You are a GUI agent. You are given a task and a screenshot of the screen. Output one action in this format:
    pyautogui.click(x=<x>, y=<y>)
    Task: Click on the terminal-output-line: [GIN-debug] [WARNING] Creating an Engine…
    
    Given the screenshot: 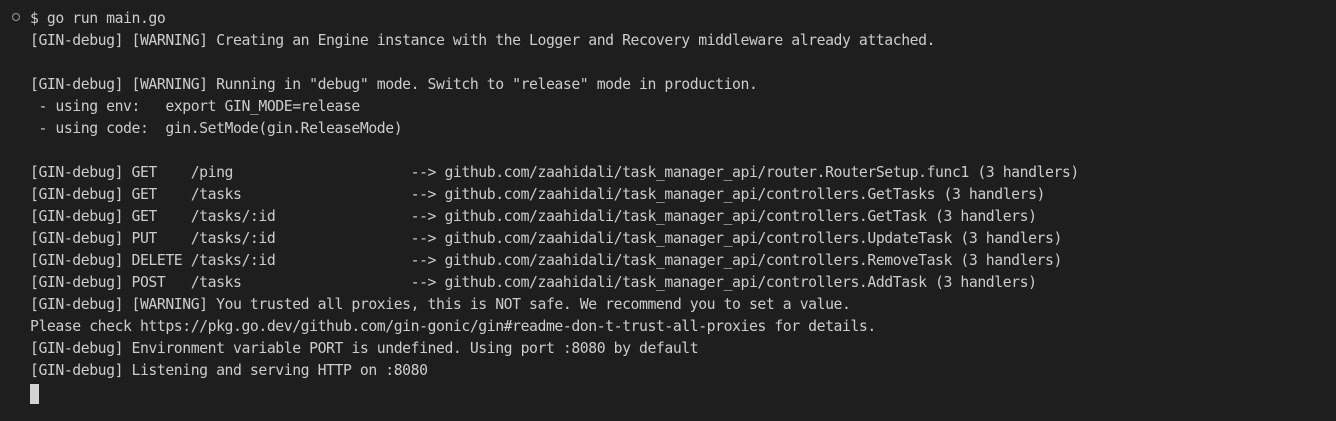 What is the action you would take?
    pyautogui.click(x=483, y=40)
    